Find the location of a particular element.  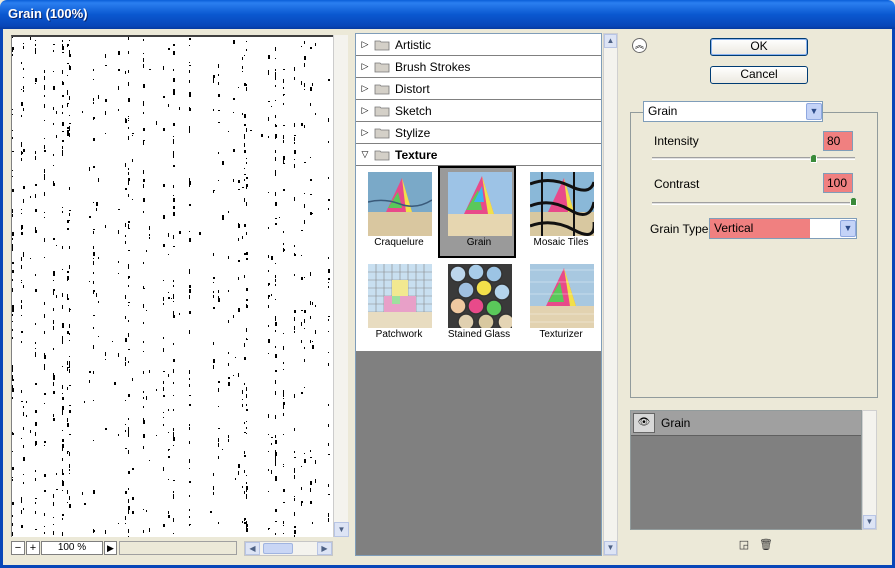

grain-type-select: Vertical is located at coordinates (783, 228).